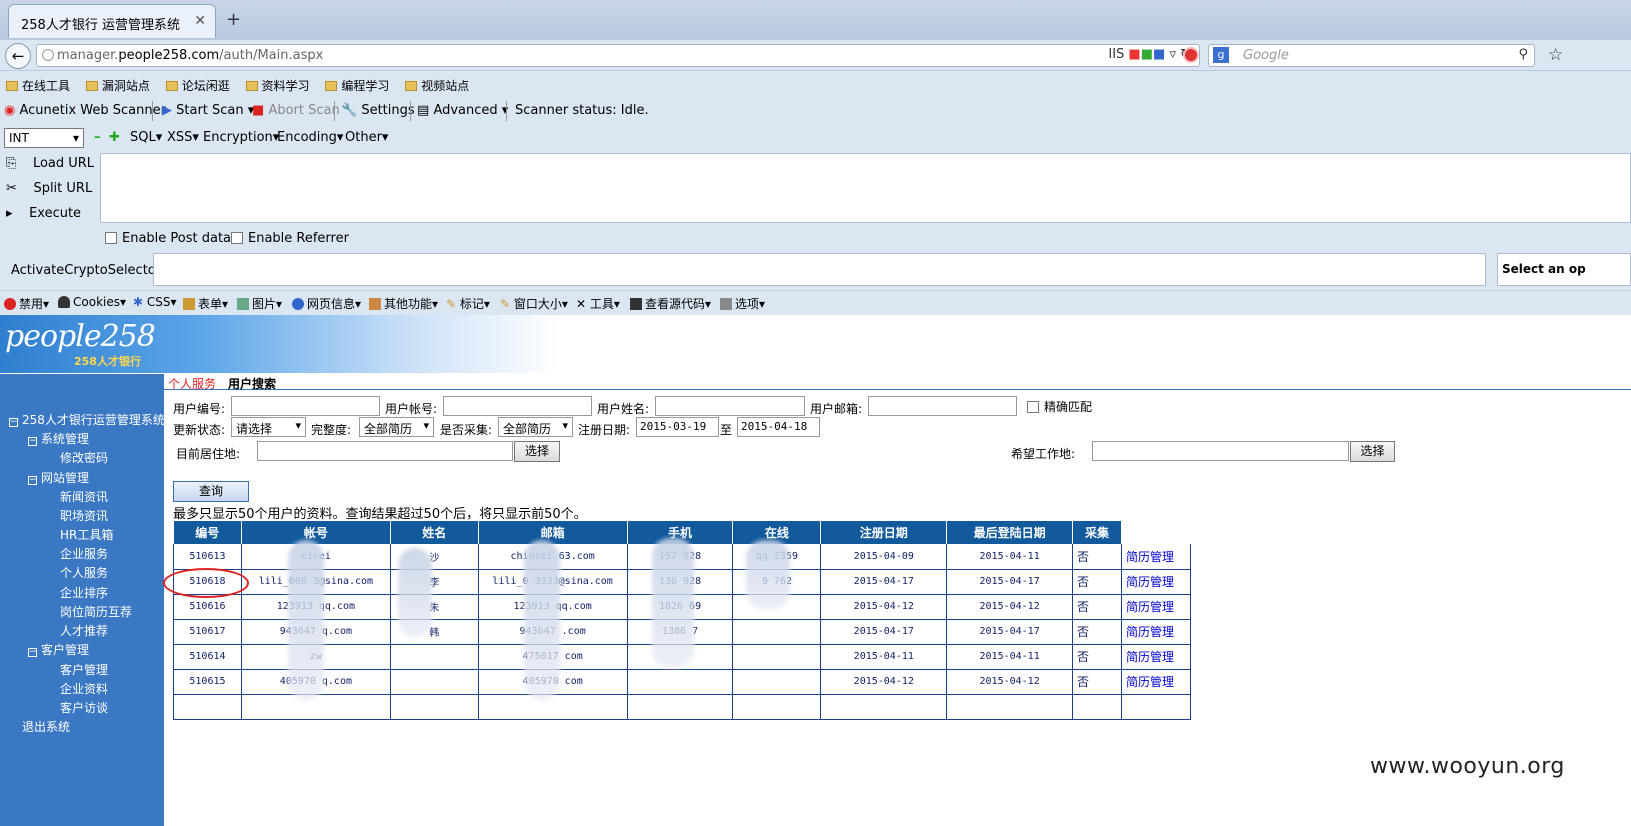 The height and width of the screenshot is (826, 1631). What do you see at coordinates (598, 303) in the screenshot?
I see `tools-menu: ✕ 工具▾` at bounding box center [598, 303].